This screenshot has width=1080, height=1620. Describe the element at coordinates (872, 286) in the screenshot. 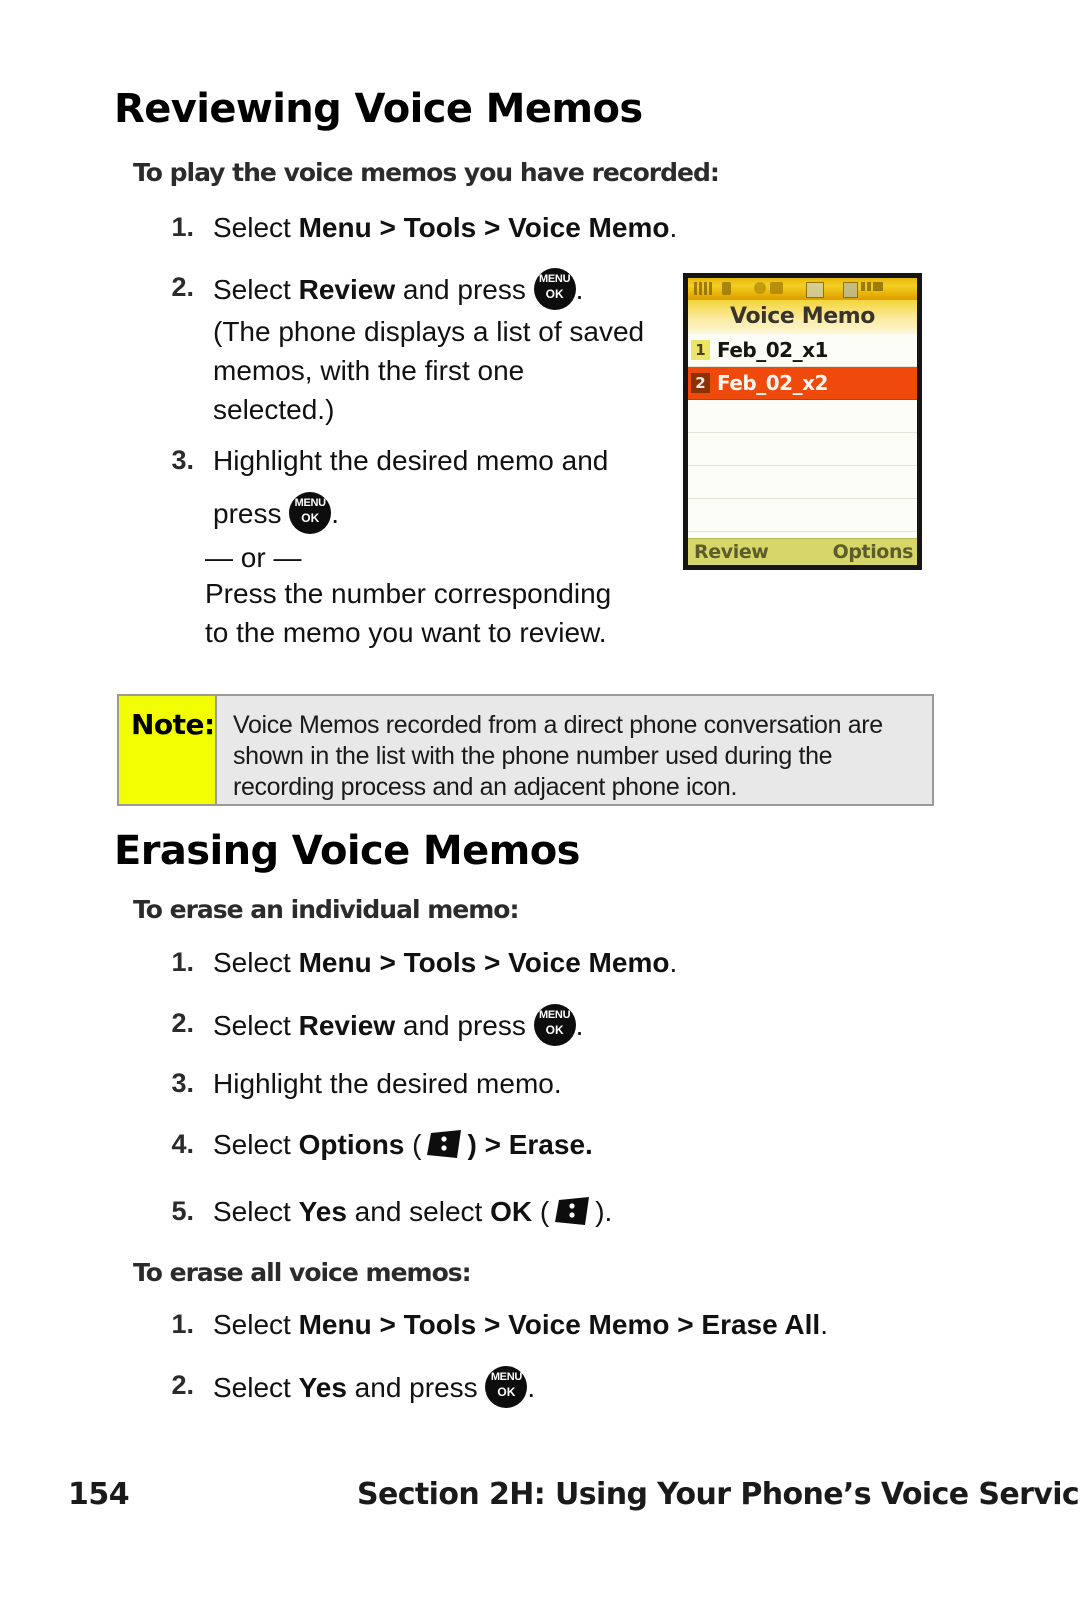

I see `battery-level-icon` at that location.